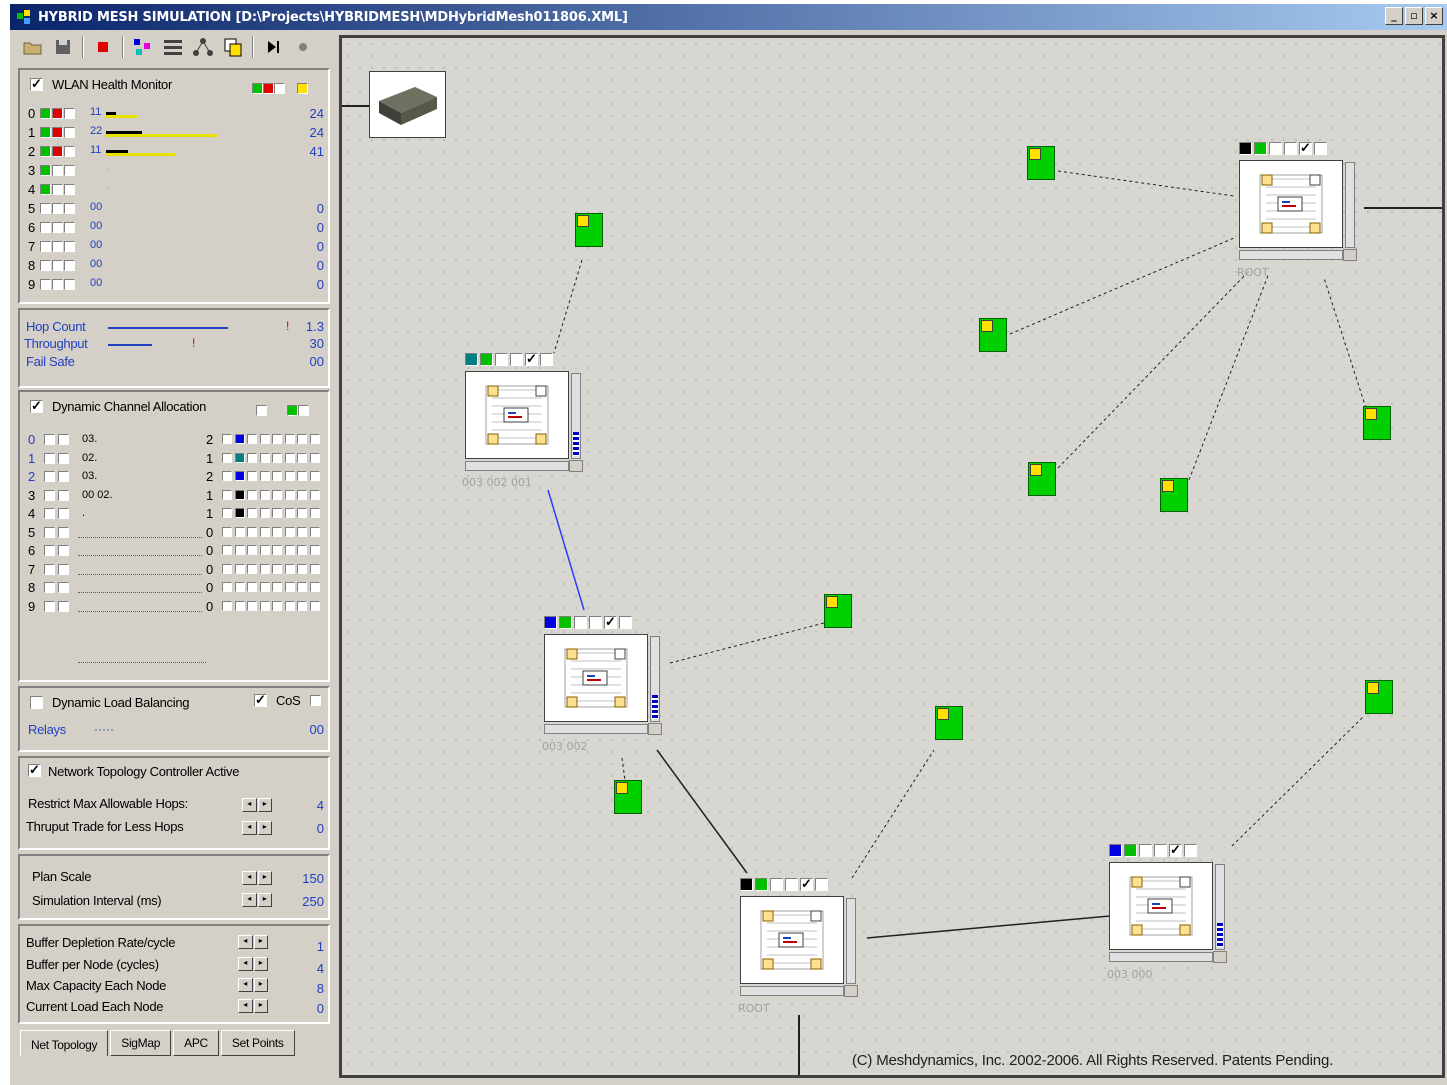 This screenshot has height=1085, width=1447. Describe the element at coordinates (260, 700) in the screenshot. I see `cos-checkbox` at that location.